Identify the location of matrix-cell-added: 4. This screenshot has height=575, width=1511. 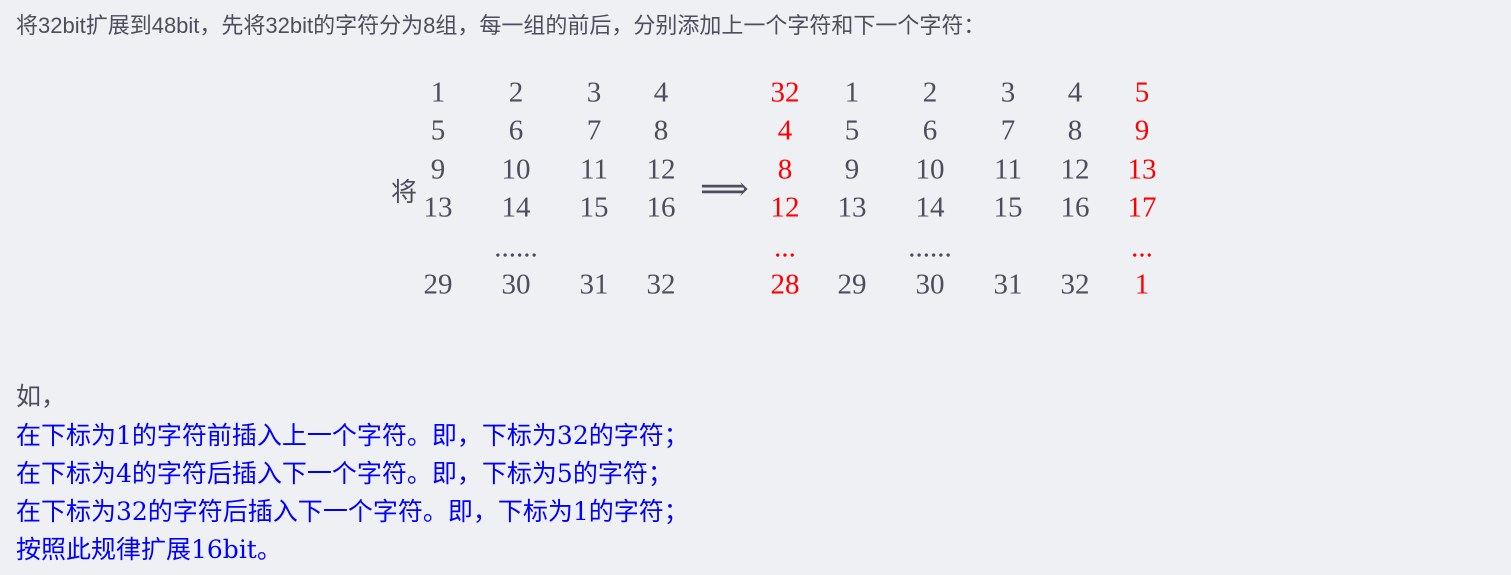
(785, 130).